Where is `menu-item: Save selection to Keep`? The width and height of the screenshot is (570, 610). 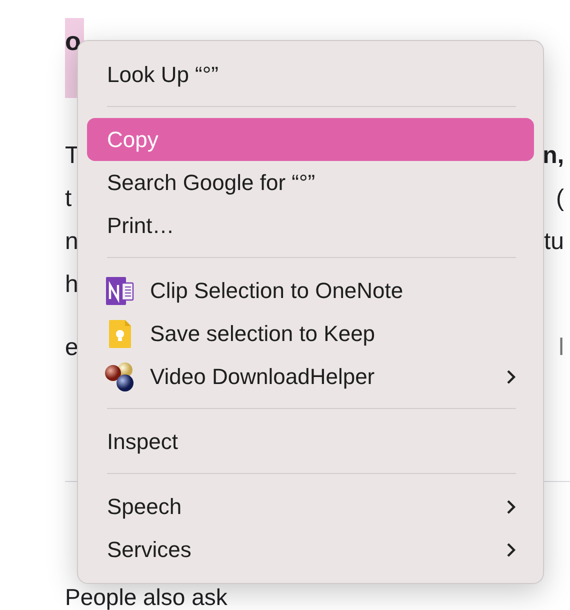 menu-item: Save selection to Keep is located at coordinates (310, 333).